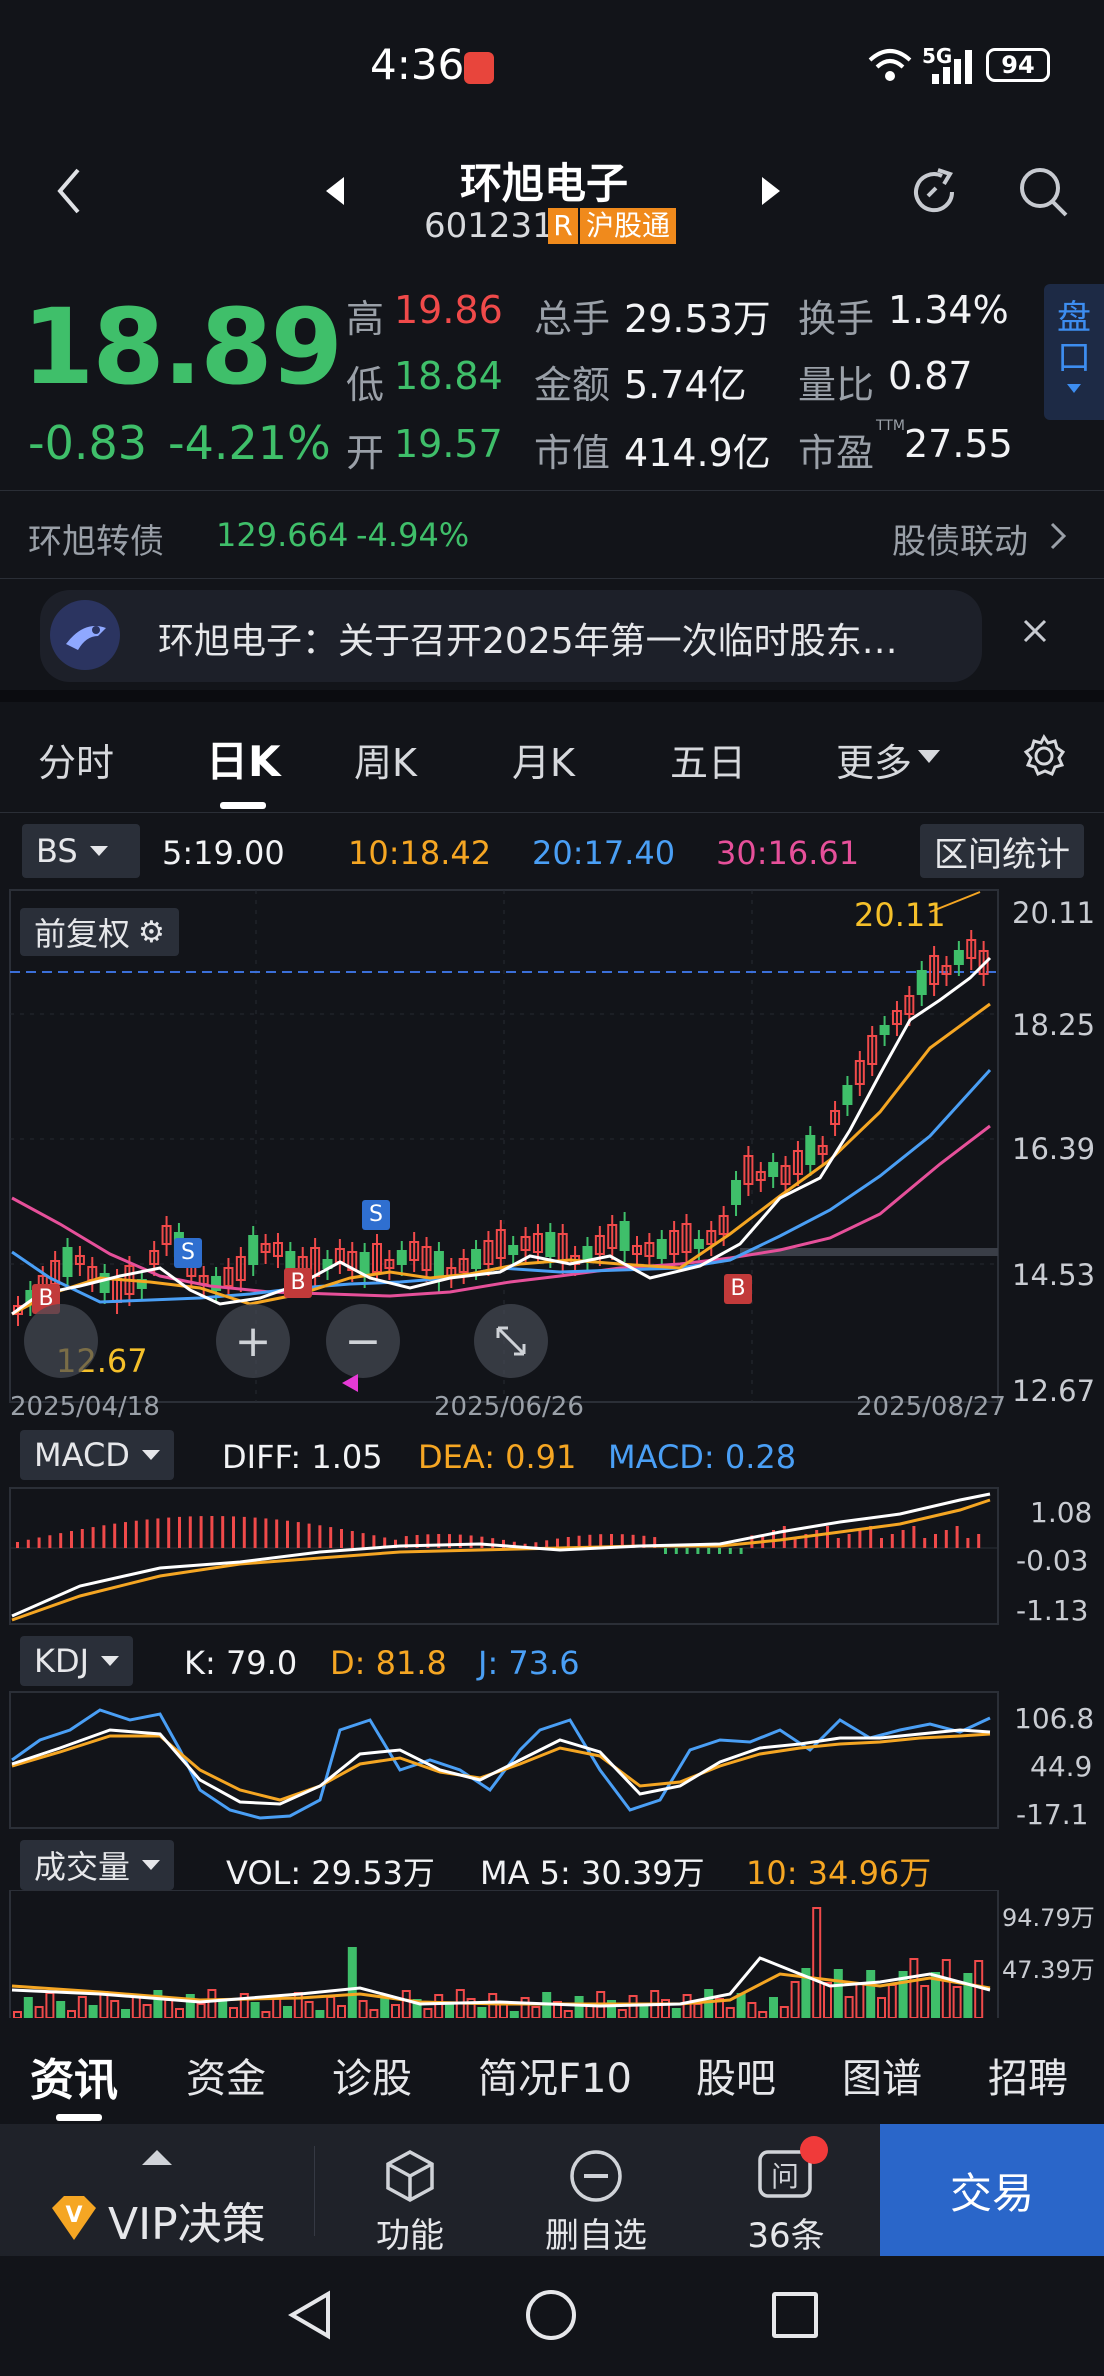 The image size is (1104, 2376). What do you see at coordinates (57, 851) in the screenshot?
I see `bs-label: BS` at bounding box center [57, 851].